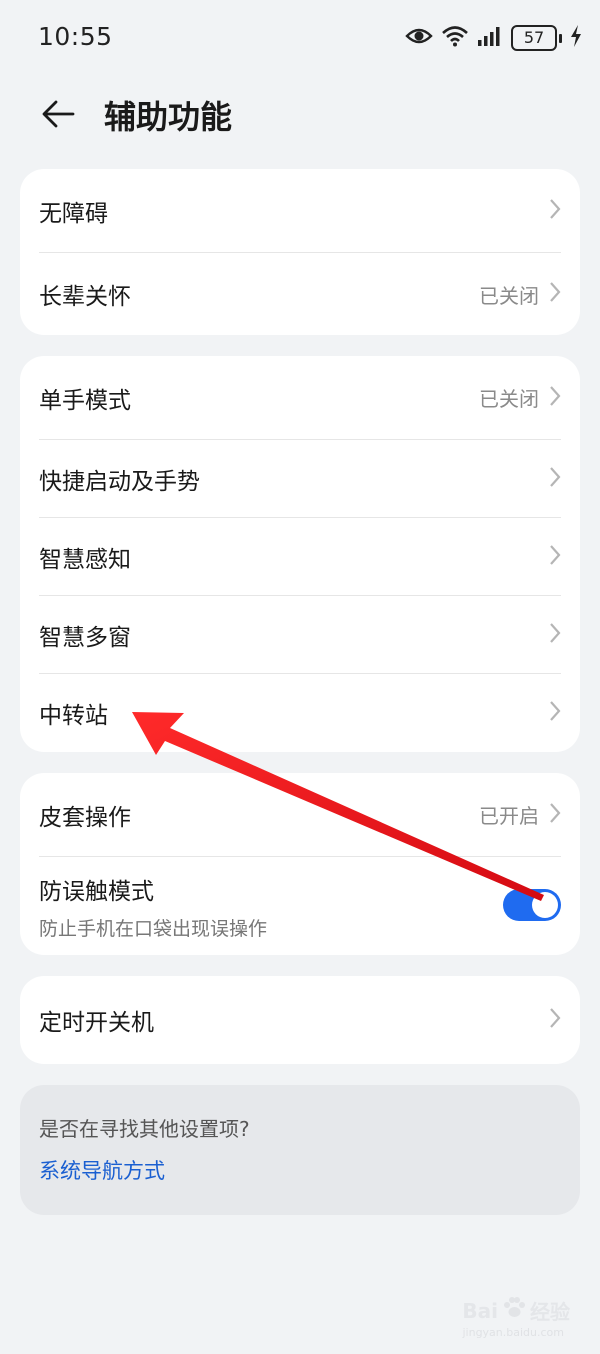 The height and width of the screenshot is (1354, 600). I want to click on row-subtitle: 防止手机在口袋出现误操作, so click(153, 928).